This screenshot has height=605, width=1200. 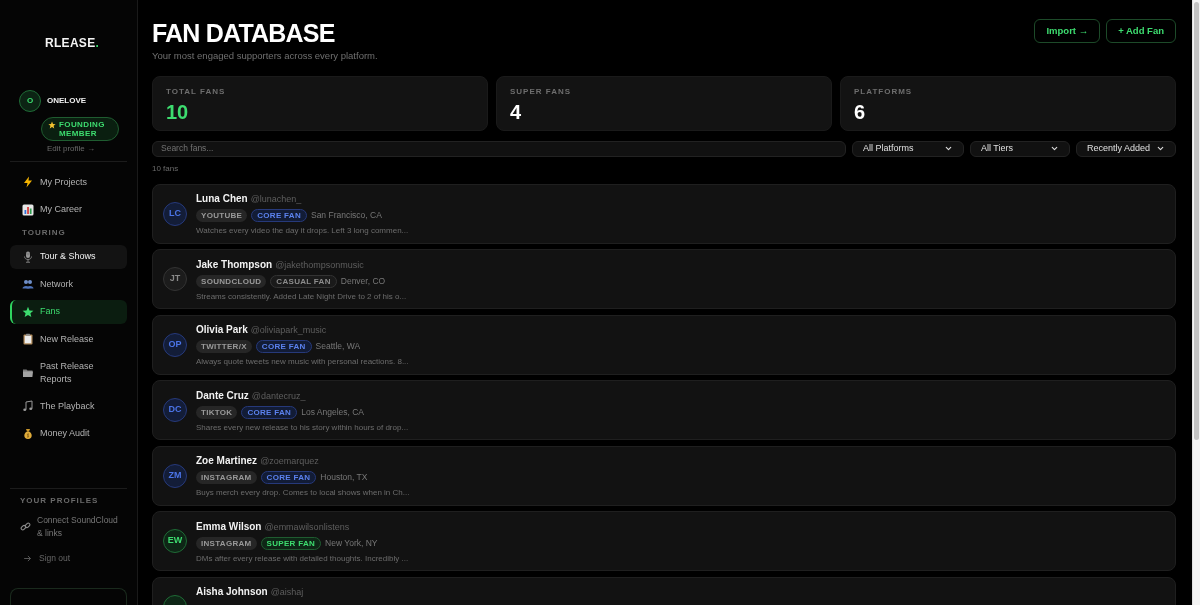 What do you see at coordinates (68, 256) in the screenshot?
I see `nav-item: Tour & Shows` at bounding box center [68, 256].